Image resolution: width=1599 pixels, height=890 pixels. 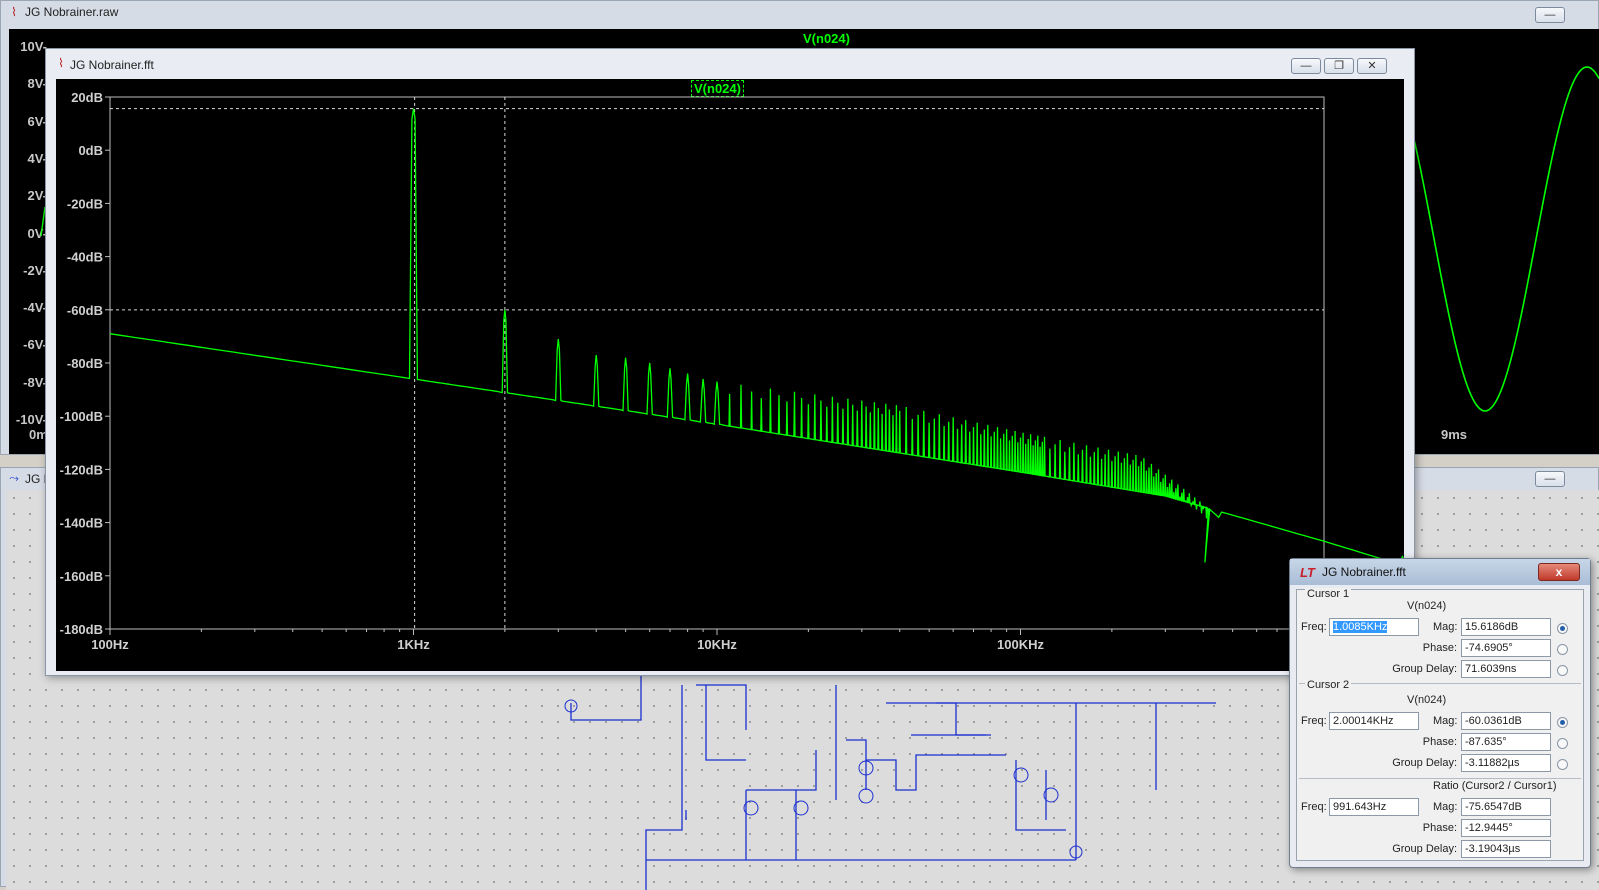 I want to click on x-tick-label: 100Hz, so click(x=110, y=644).